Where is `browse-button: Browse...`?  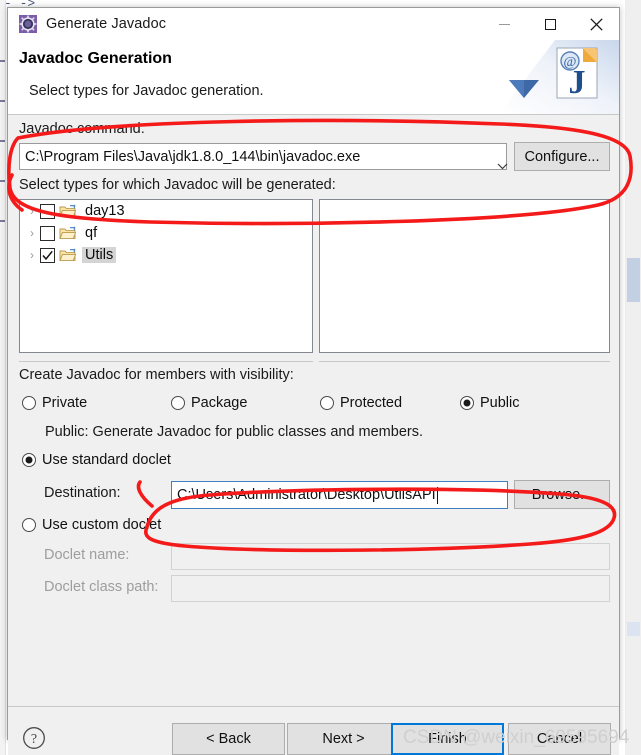 browse-button: Browse... is located at coordinates (562, 494).